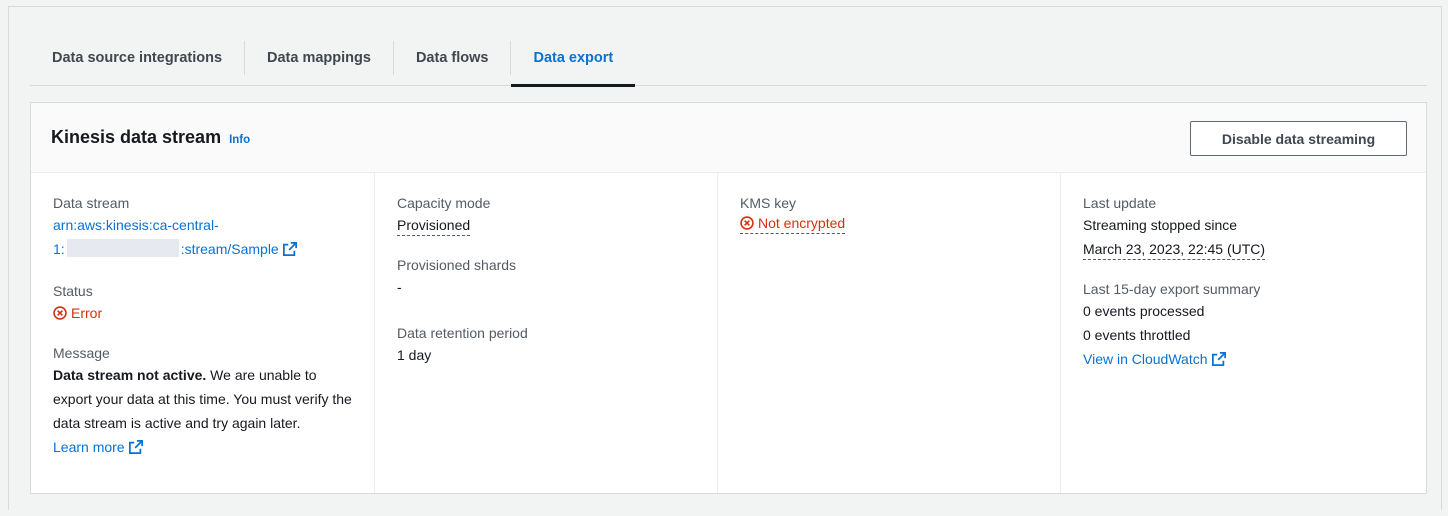  I want to click on arn-suffix: :stream/Sample, so click(229, 249).